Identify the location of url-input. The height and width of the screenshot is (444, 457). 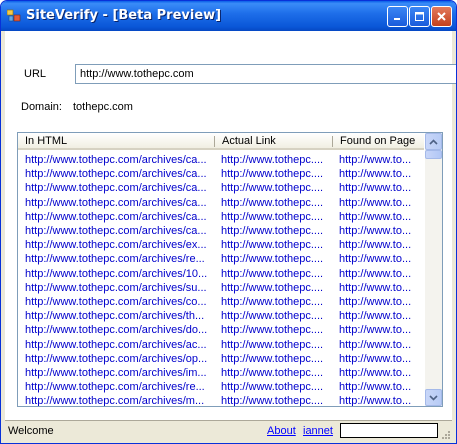
(265, 74).